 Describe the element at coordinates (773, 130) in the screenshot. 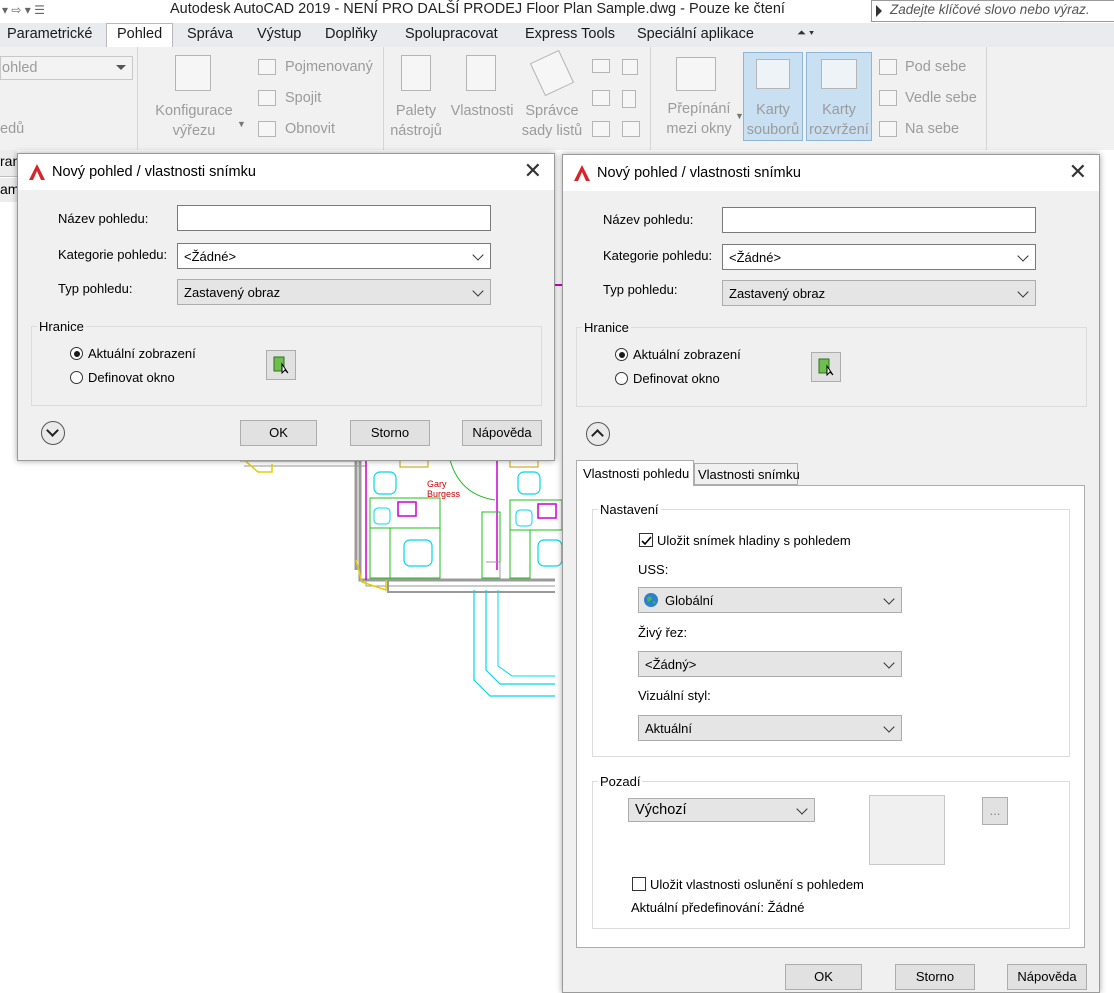

I see `file-tabs-label-2: souborů` at that location.